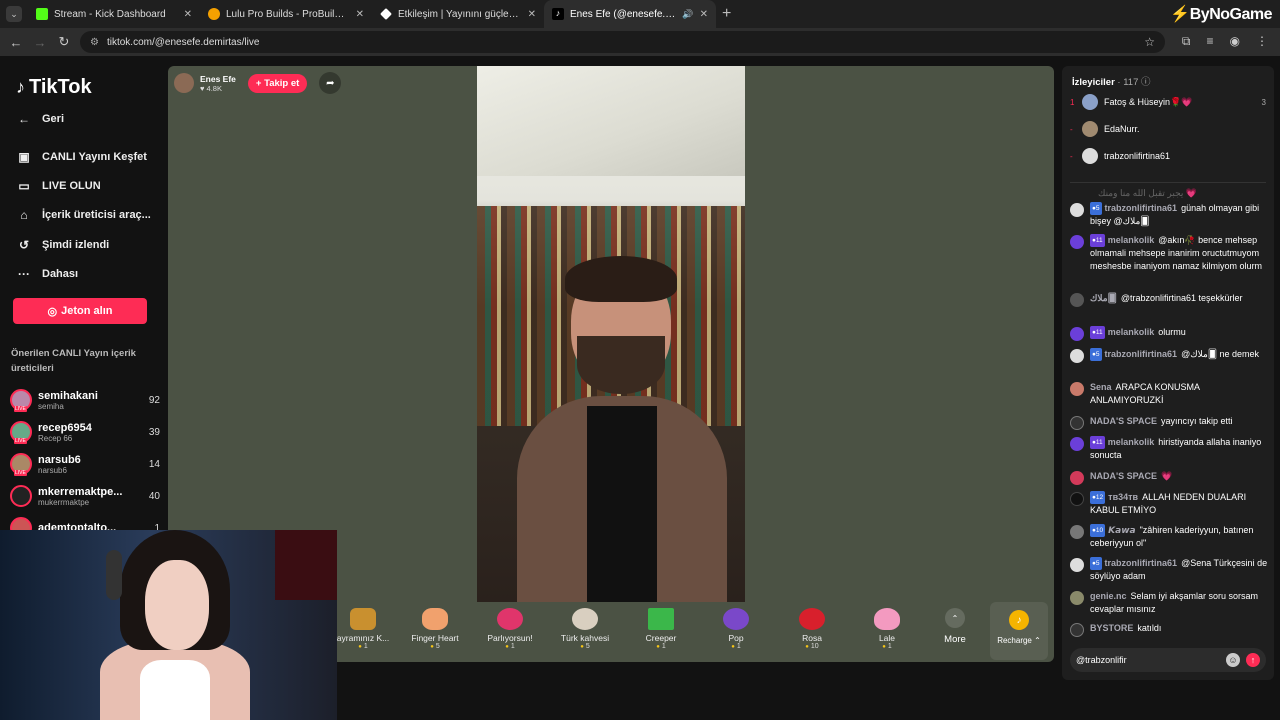 Image resolution: width=1280 pixels, height=720 pixels. I want to click on new-tab-icon: +, so click(726, 14).